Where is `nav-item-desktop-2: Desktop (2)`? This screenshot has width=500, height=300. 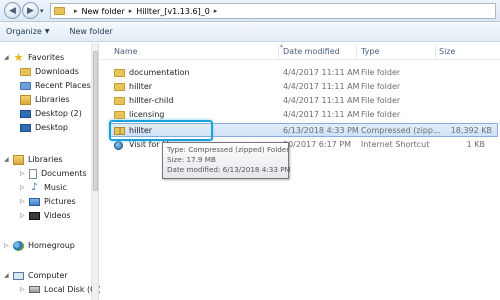
nav-item-desktop-2: Desktop (2) is located at coordinates (51, 113).